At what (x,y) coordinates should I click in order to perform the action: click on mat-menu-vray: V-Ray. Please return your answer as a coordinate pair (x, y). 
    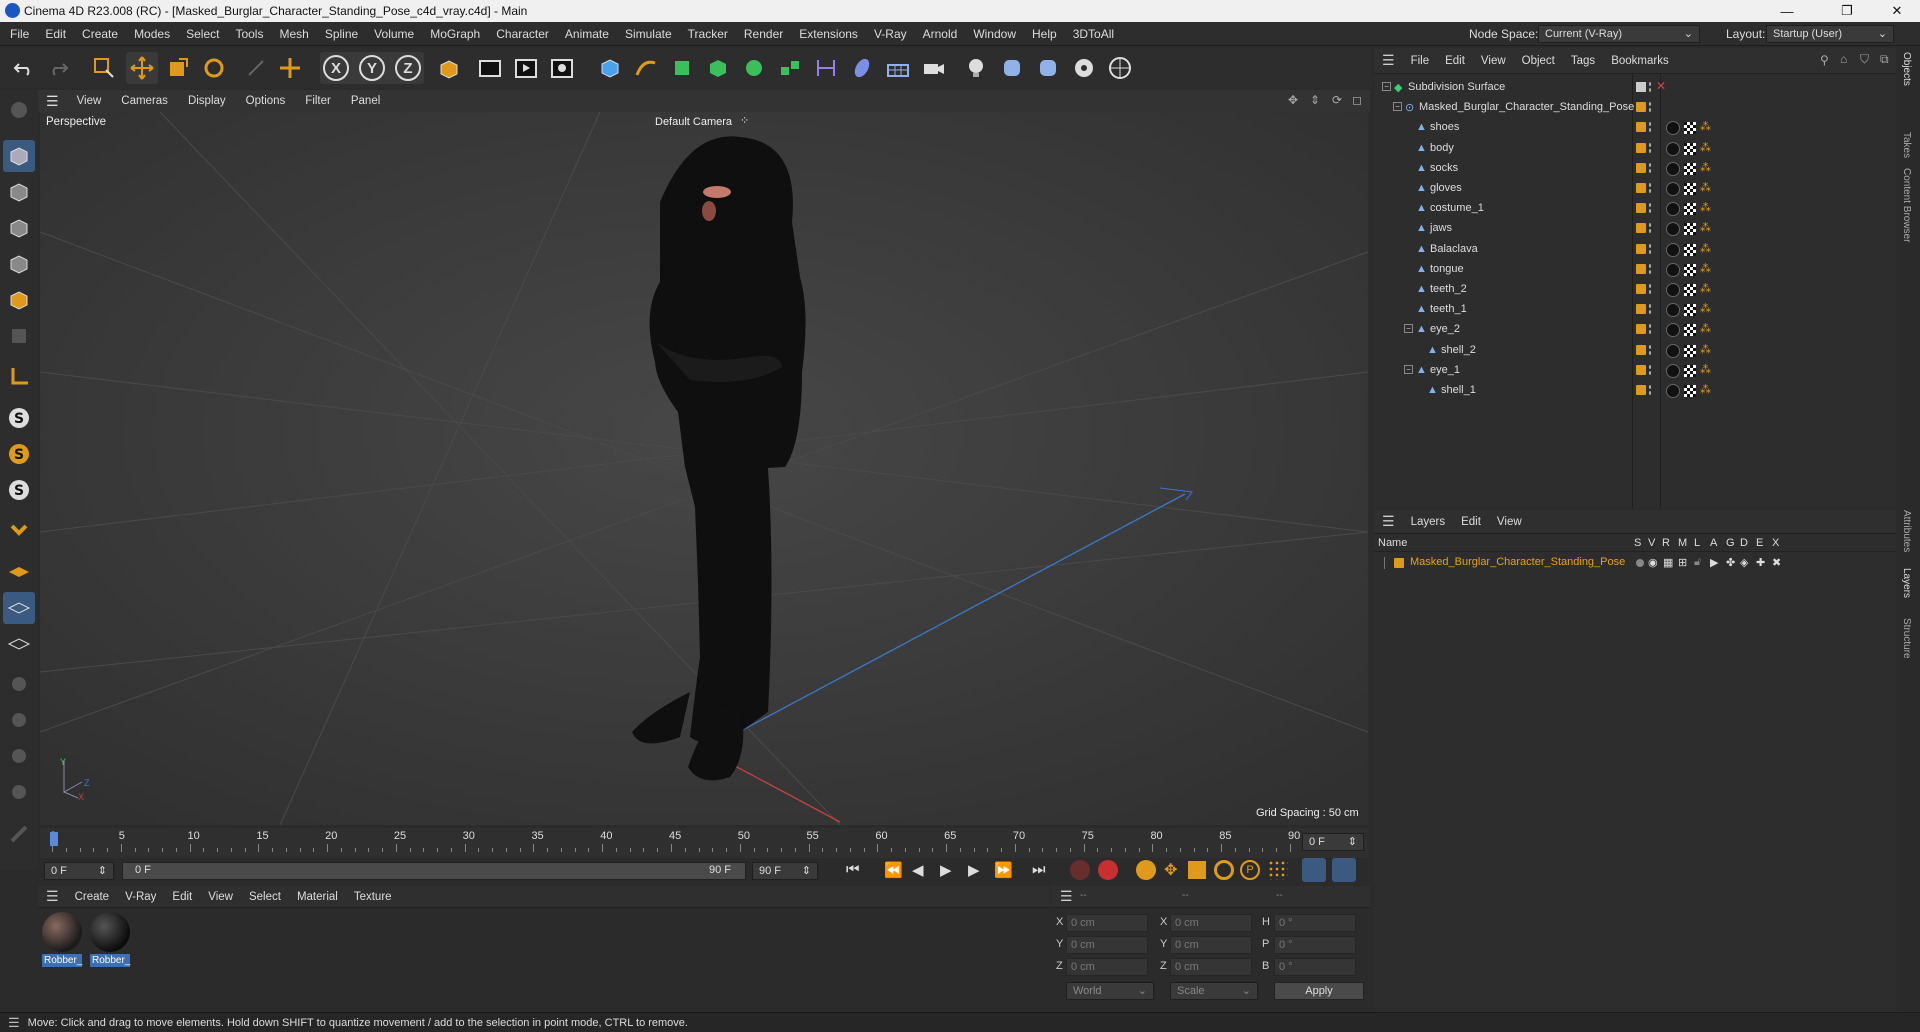
    Looking at the image, I should click on (140, 897).